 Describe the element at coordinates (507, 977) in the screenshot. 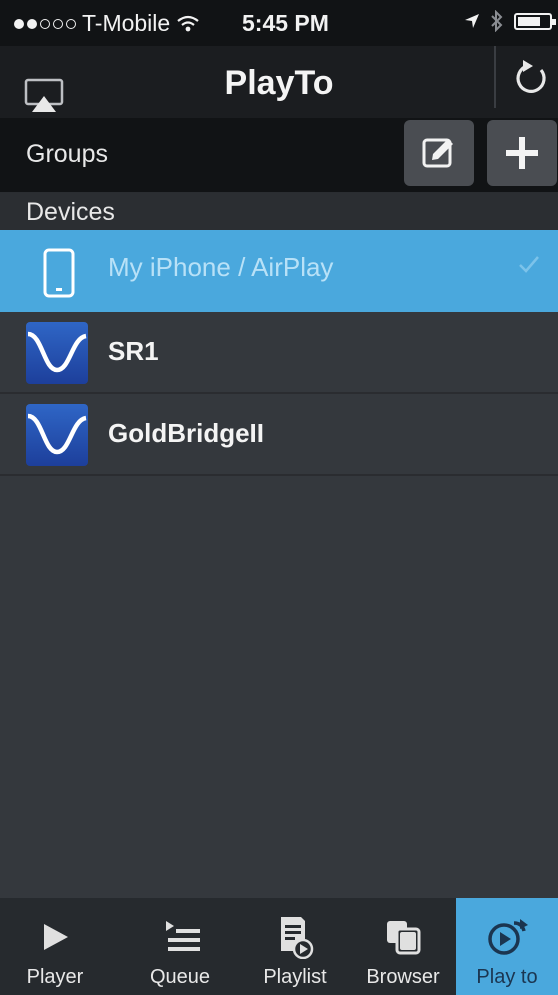

I see `tab-label: Play to` at that location.